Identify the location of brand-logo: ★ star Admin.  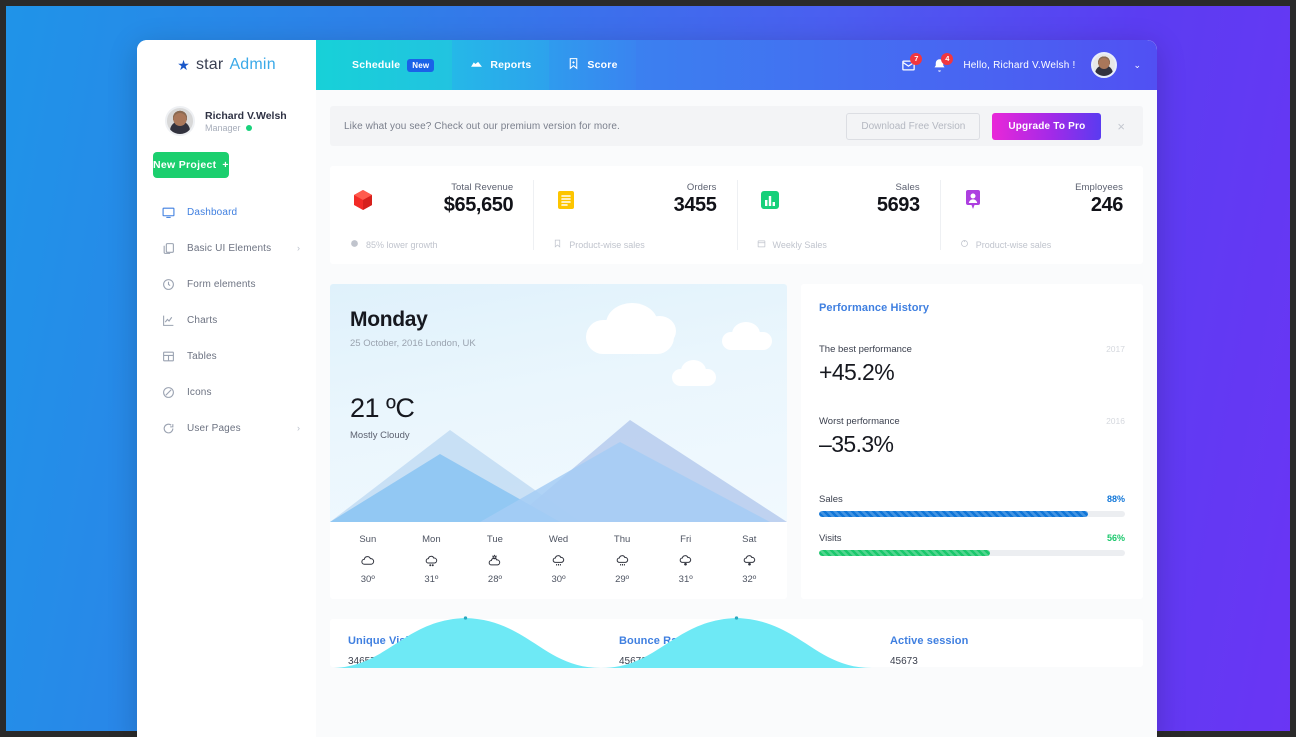
(226, 65).